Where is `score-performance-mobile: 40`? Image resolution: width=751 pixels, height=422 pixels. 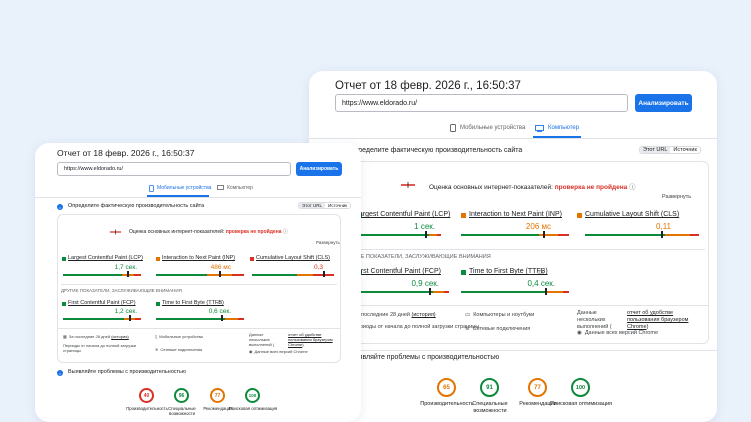
score-performance-mobile: 40 is located at coordinates (146, 395).